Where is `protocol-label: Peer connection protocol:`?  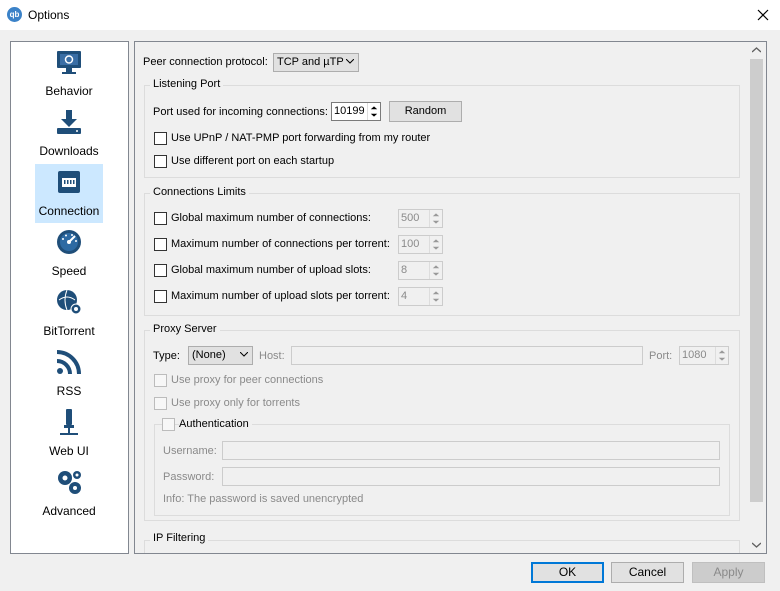 protocol-label: Peer connection protocol: is located at coordinates (205, 62).